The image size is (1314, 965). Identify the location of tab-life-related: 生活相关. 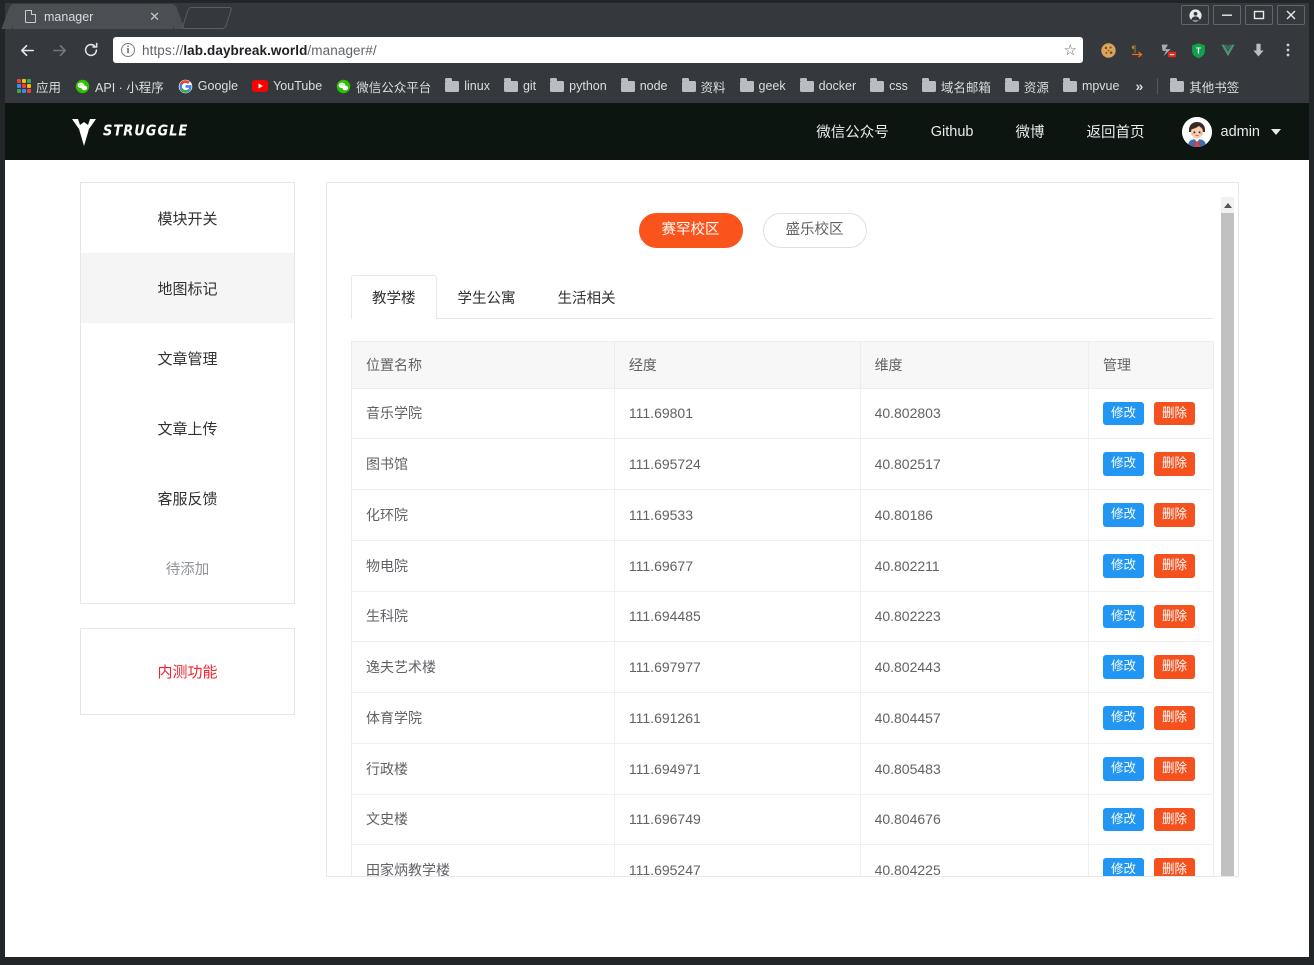
(587, 297).